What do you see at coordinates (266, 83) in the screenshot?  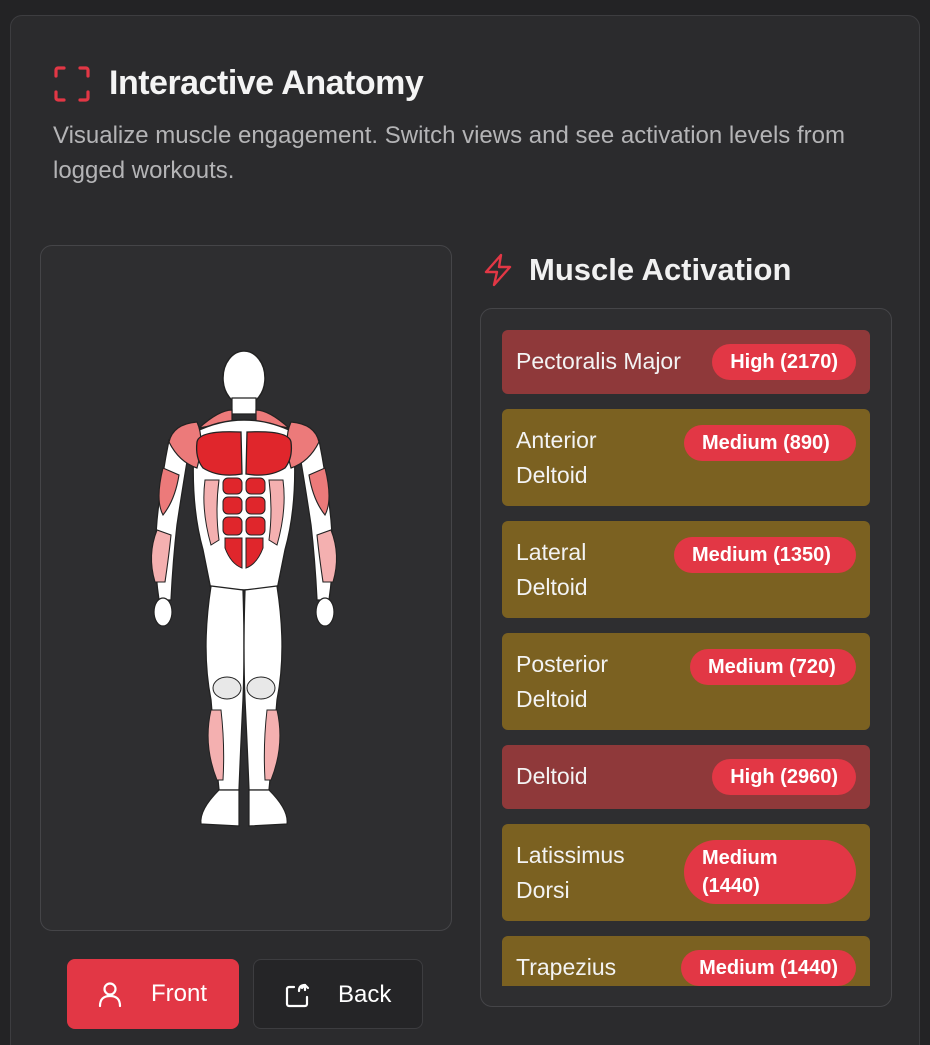 I see `page-title: Interactive Anatomy` at bounding box center [266, 83].